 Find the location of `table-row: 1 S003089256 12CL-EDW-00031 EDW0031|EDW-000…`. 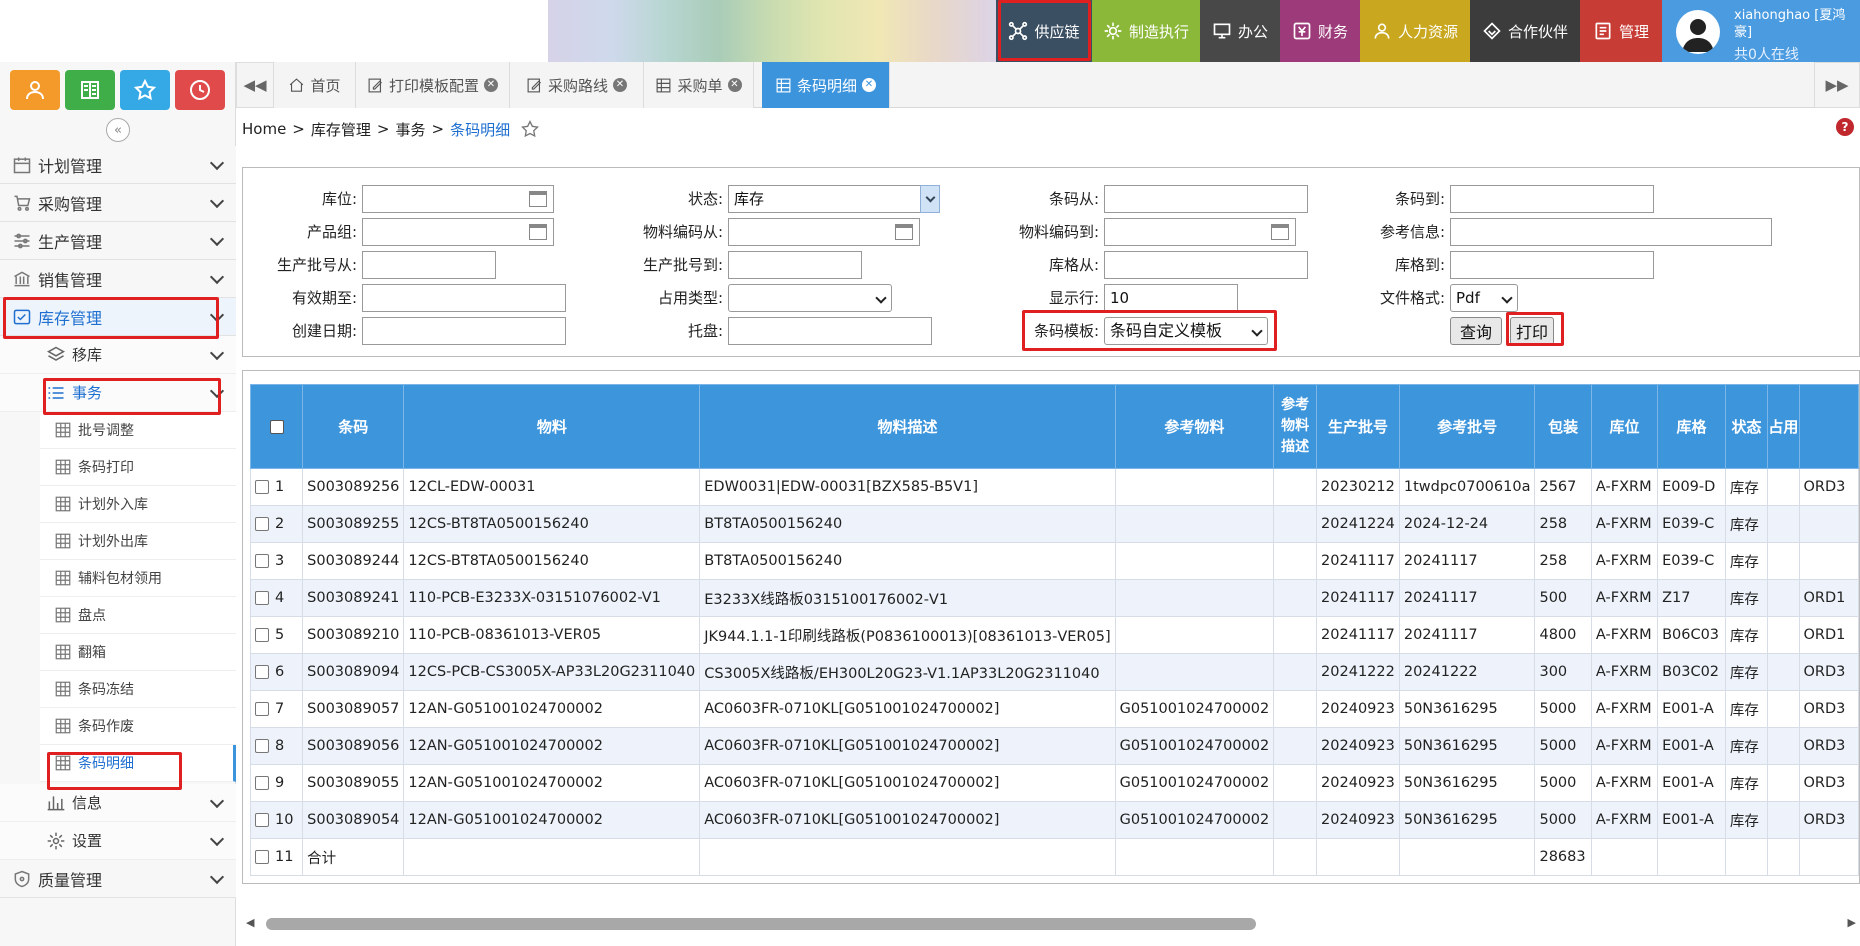

table-row: 1 S003089256 12CL-EDW-00031 EDW0031|EDW-000… is located at coordinates (1054, 487).